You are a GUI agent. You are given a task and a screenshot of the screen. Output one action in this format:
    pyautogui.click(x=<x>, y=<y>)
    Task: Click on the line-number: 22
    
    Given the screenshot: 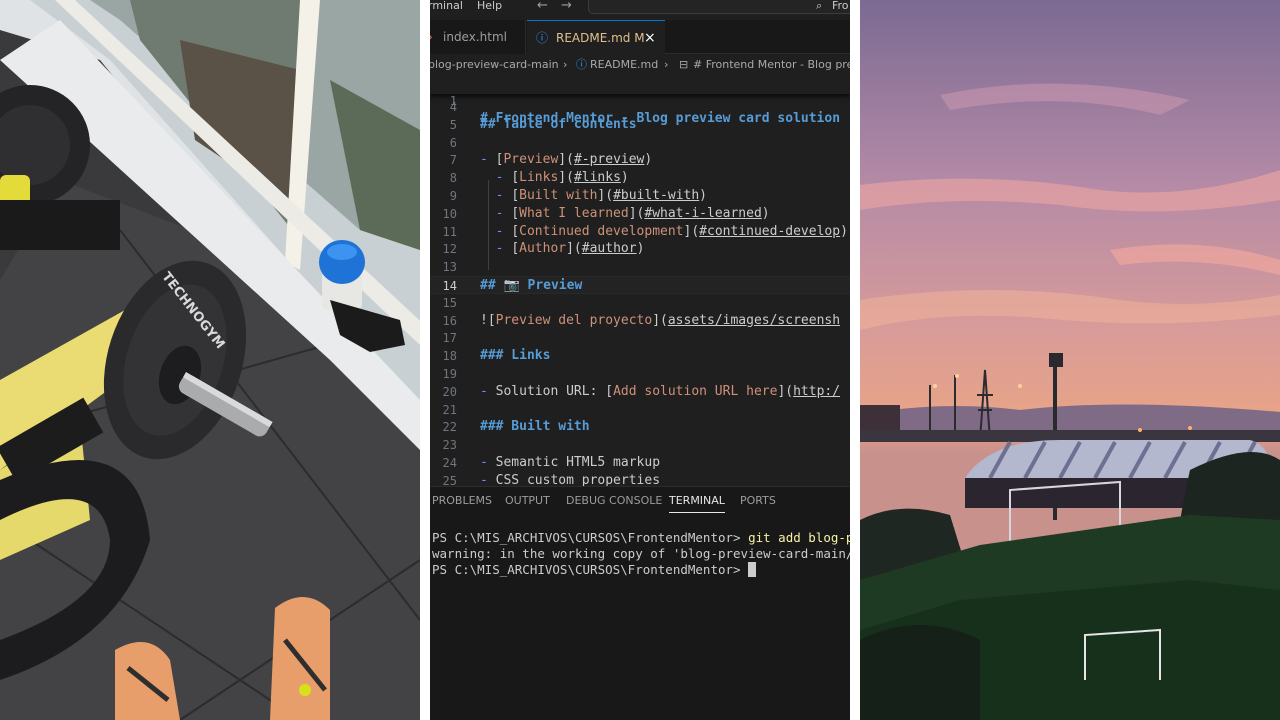 What is the action you would take?
    pyautogui.click(x=449, y=427)
    